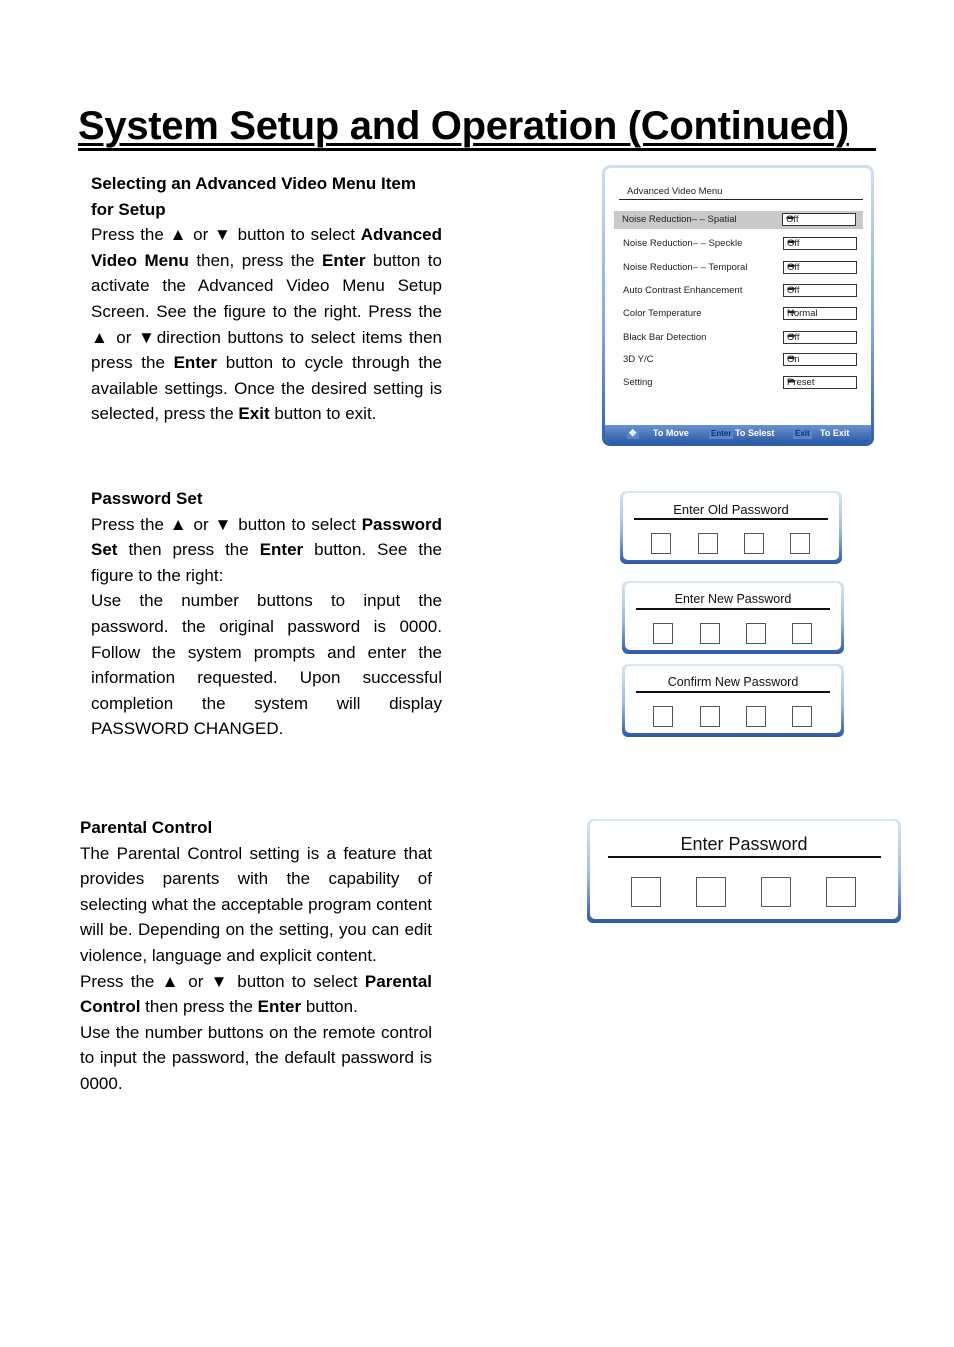 The height and width of the screenshot is (1347, 954). I want to click on confirm-new-password-dialog: Confirm New Password, so click(733, 700).